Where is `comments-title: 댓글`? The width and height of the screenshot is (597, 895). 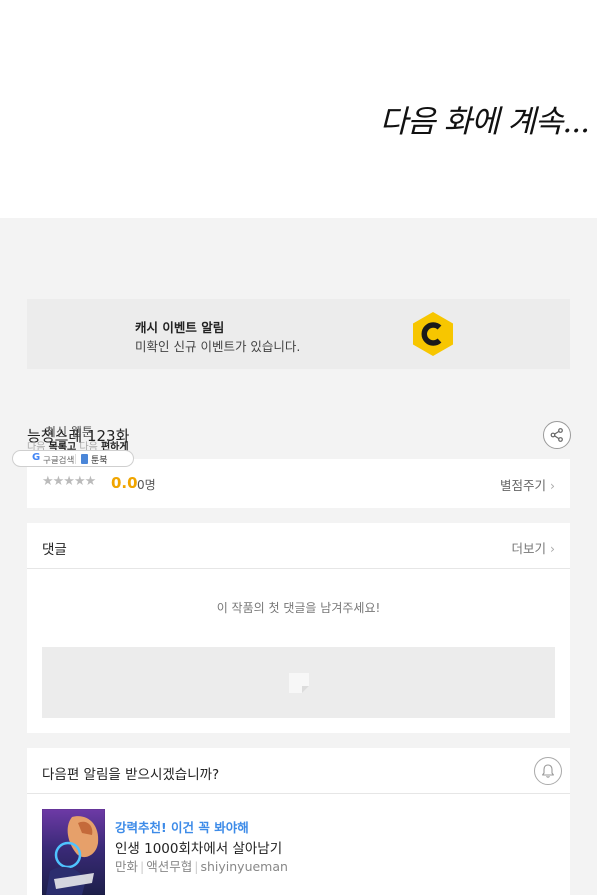
comments-title: 댓글 is located at coordinates (54, 550).